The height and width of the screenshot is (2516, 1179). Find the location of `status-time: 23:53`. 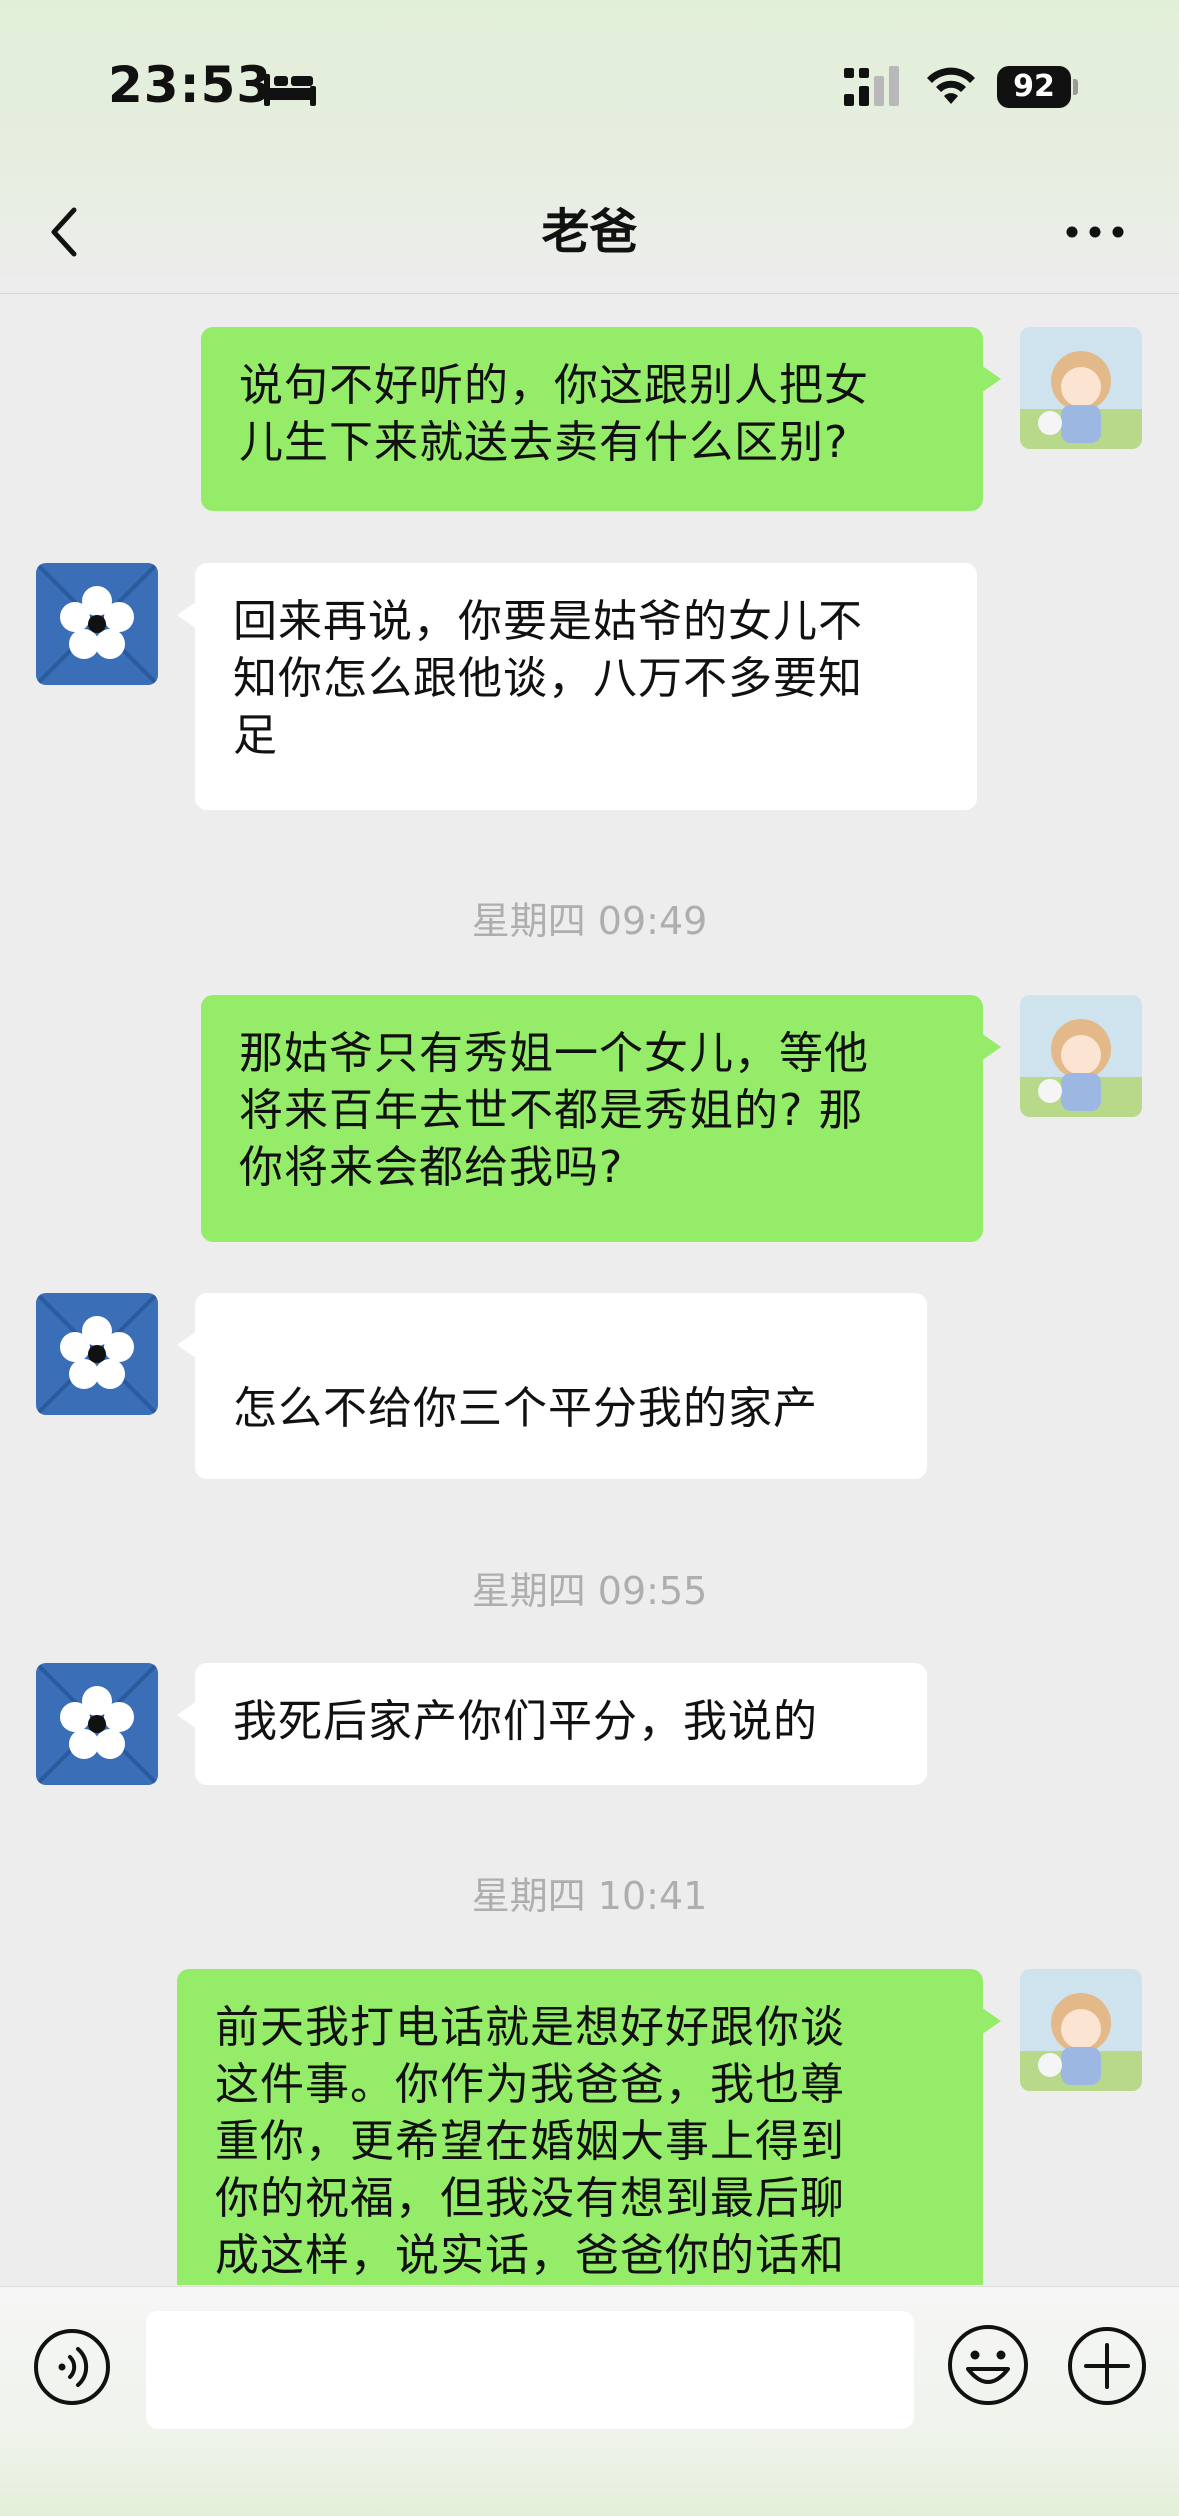

status-time: 23:53 is located at coordinates (190, 85).